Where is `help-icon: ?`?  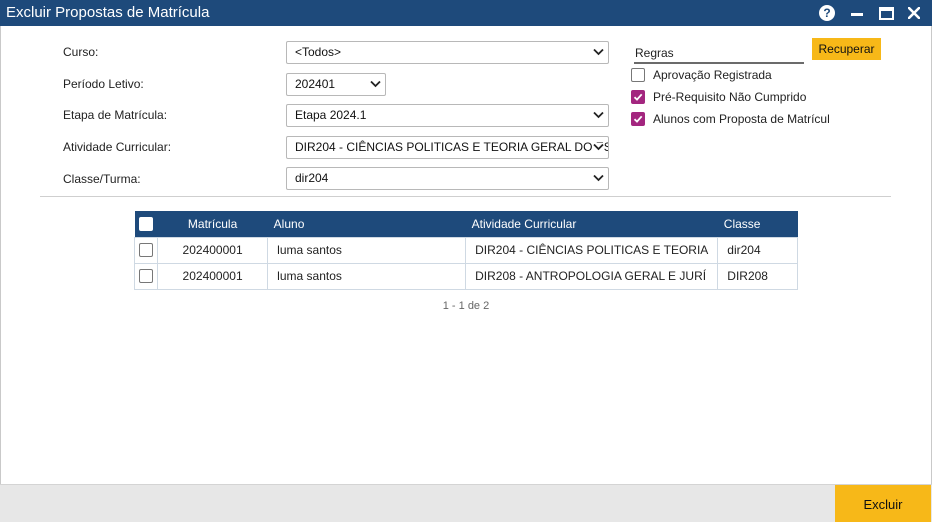 help-icon: ? is located at coordinates (827, 13).